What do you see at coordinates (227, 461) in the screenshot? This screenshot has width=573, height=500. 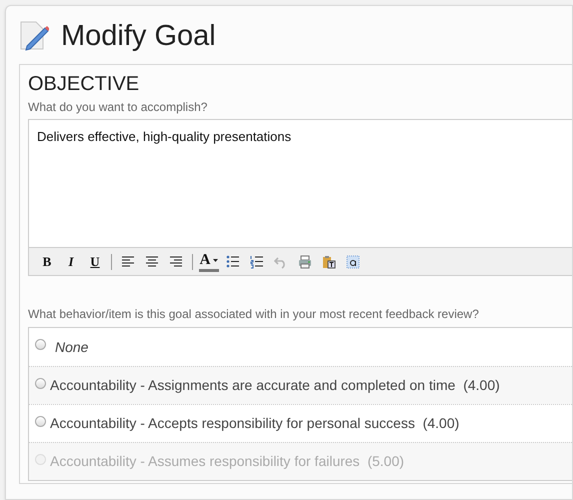 I see `option-label: Accountability - Assumes responsibility for failures (5.00)` at bounding box center [227, 461].